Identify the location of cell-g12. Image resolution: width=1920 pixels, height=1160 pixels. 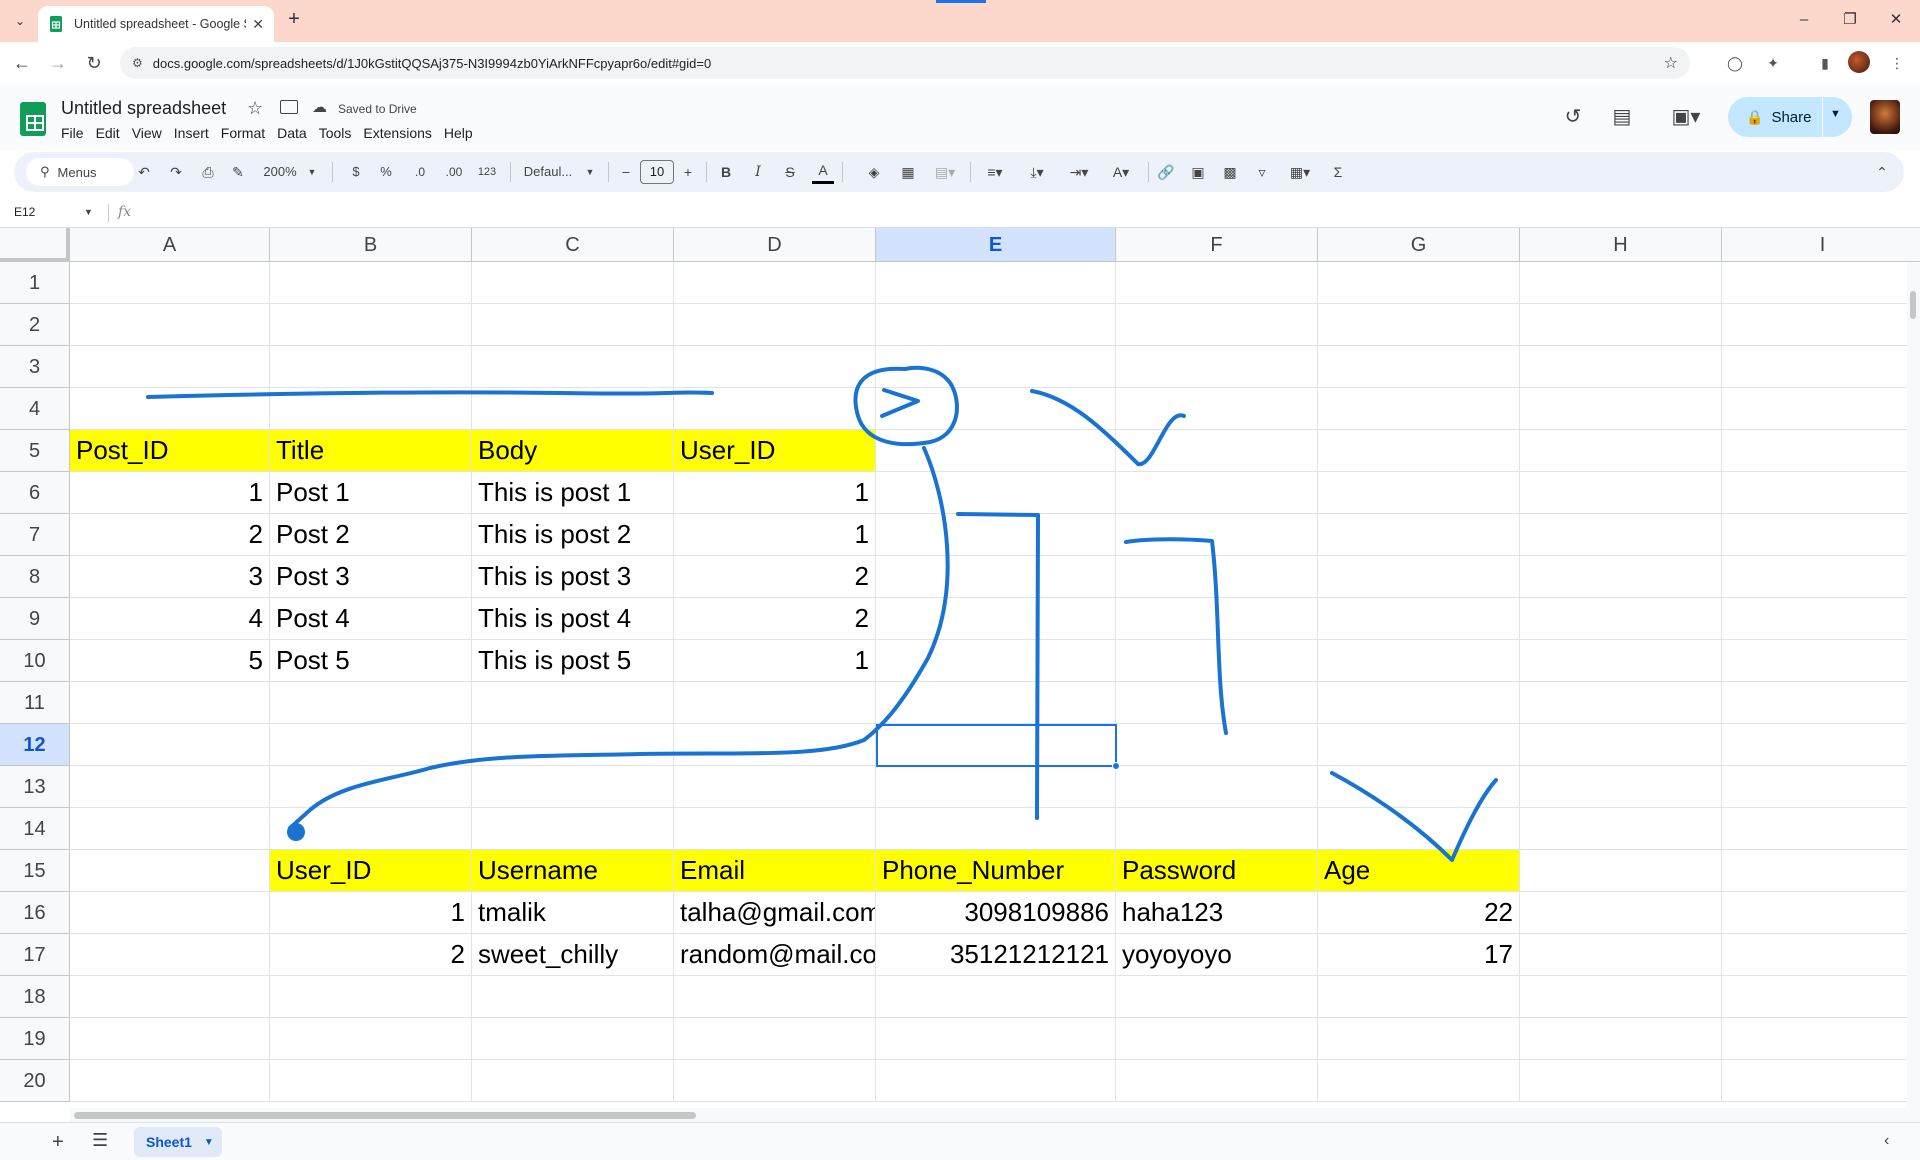
(1419, 745).